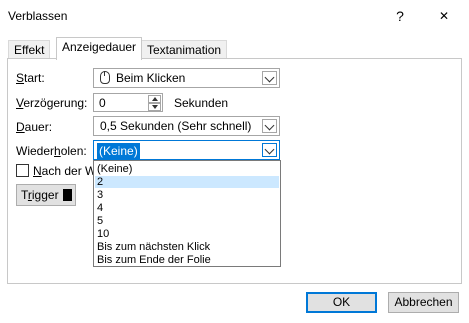 This screenshot has width=469, height=323. What do you see at coordinates (52, 103) in the screenshot?
I see `delay-label: Verzögerung:` at bounding box center [52, 103].